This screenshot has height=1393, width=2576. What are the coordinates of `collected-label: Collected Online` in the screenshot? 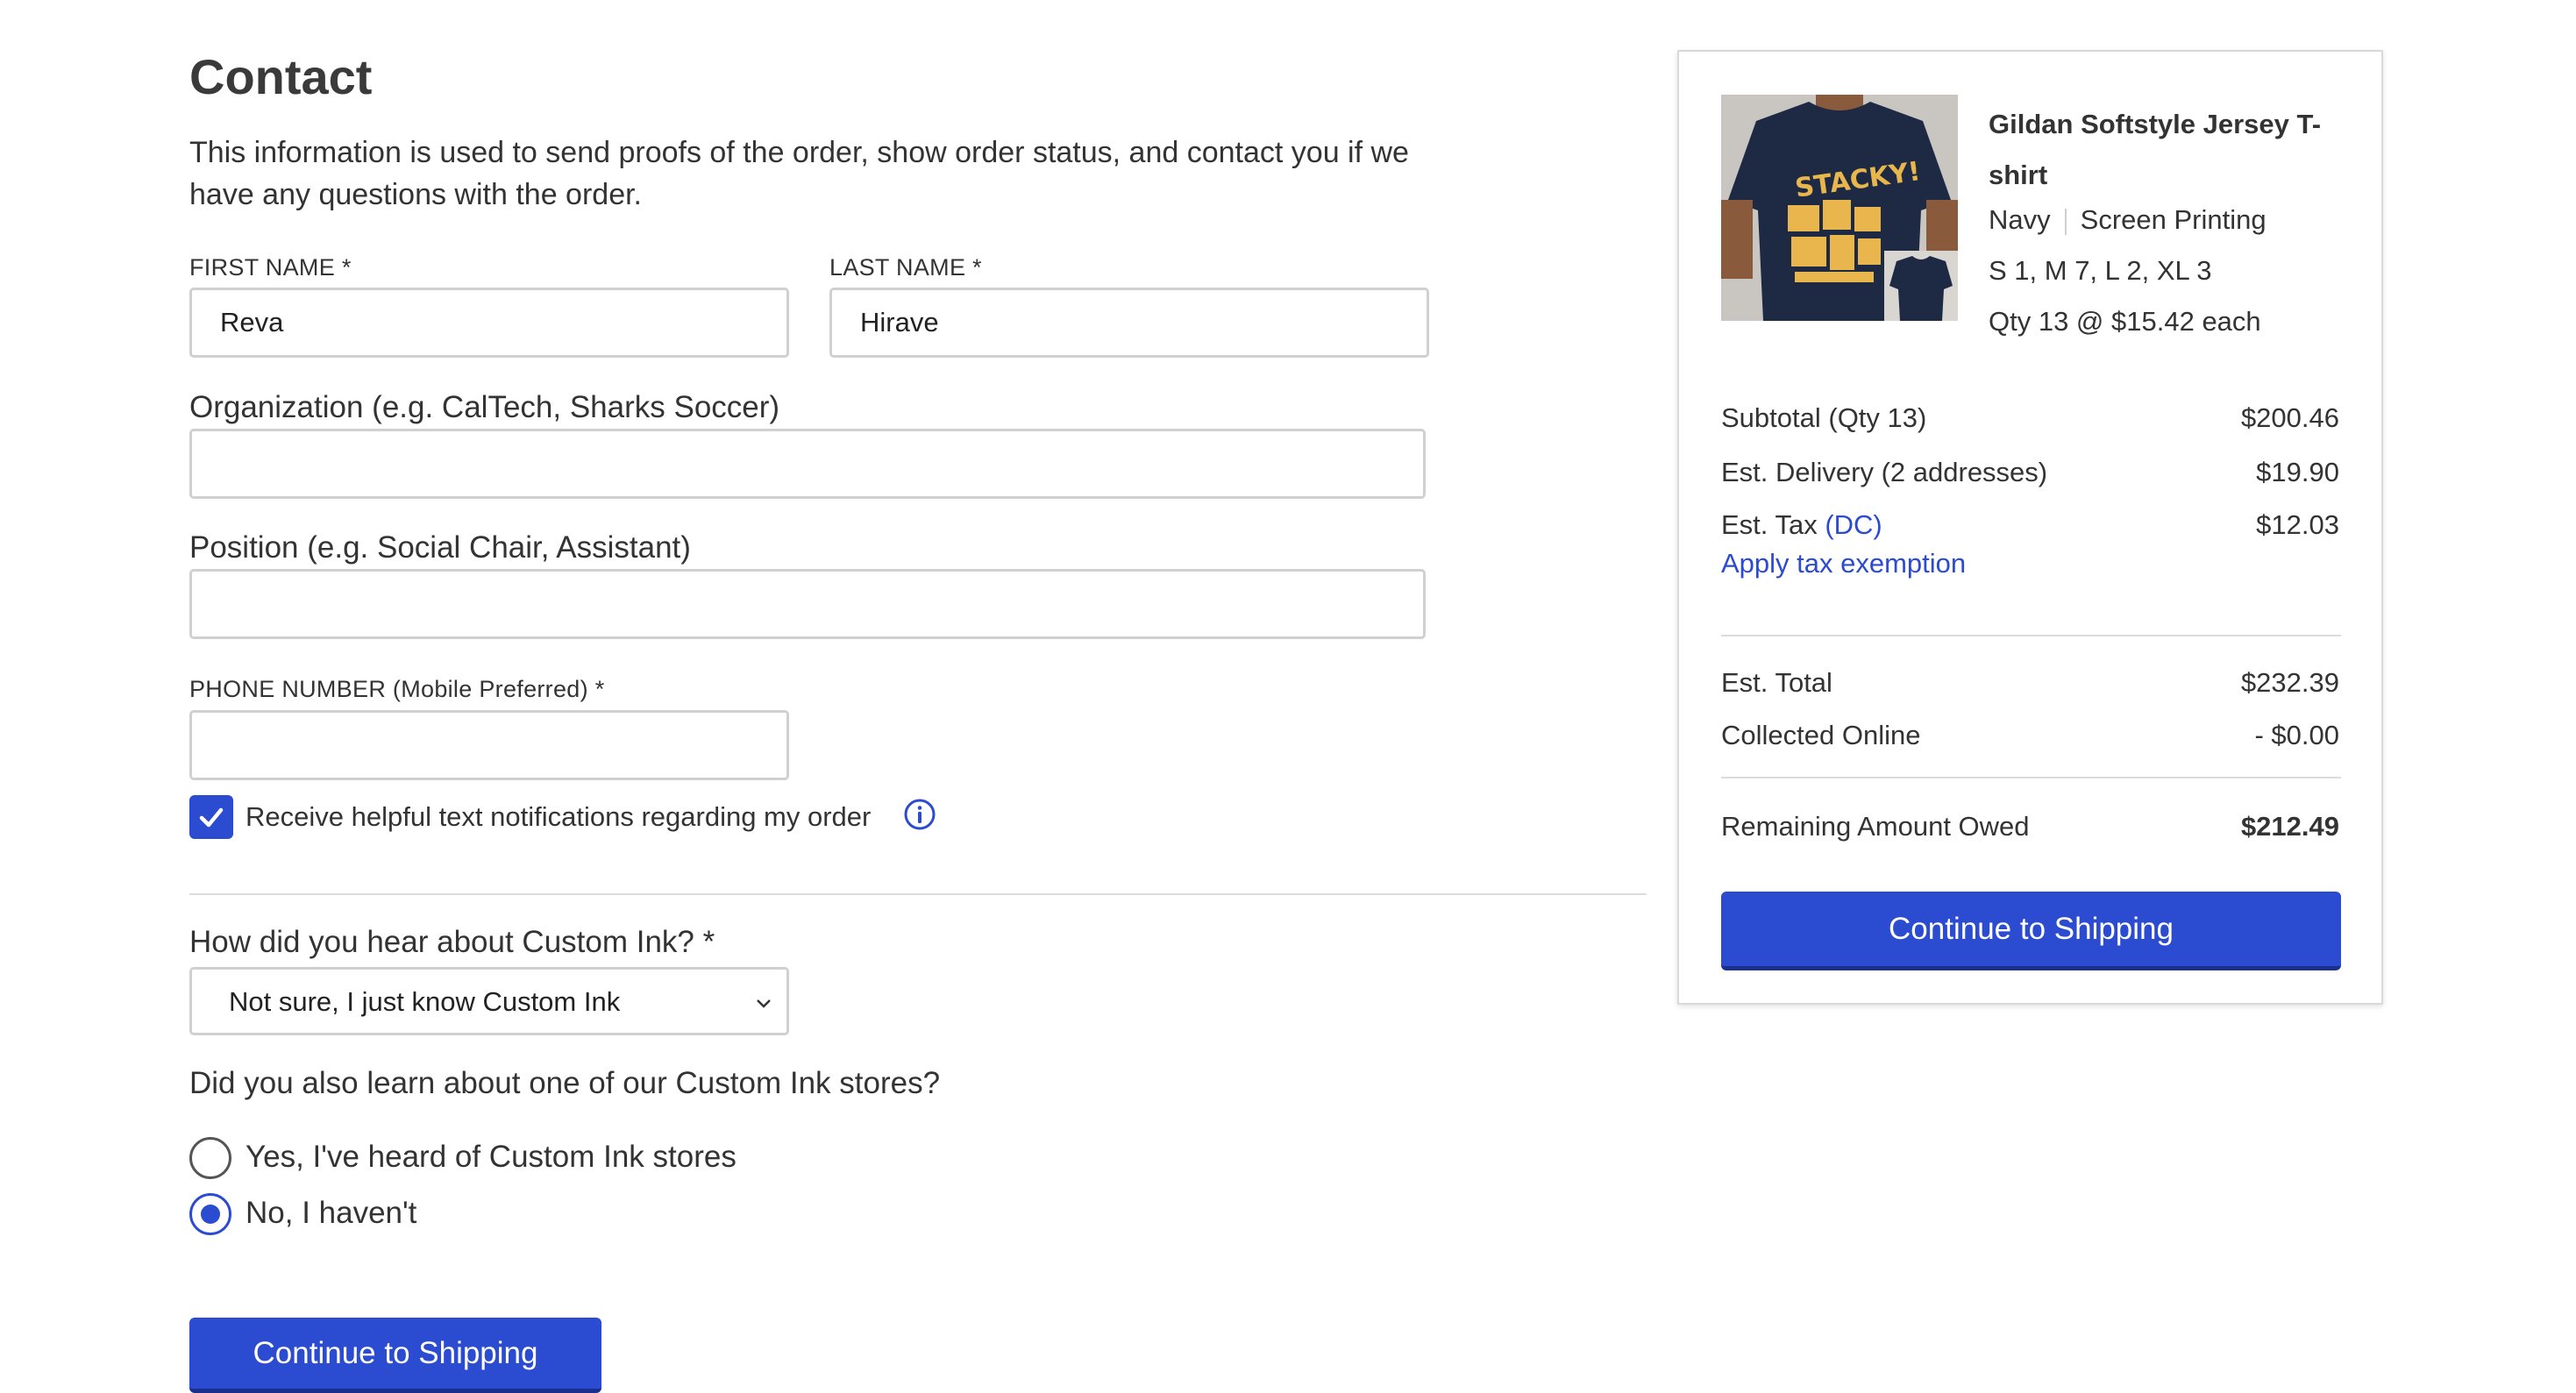 It's located at (1821, 735).